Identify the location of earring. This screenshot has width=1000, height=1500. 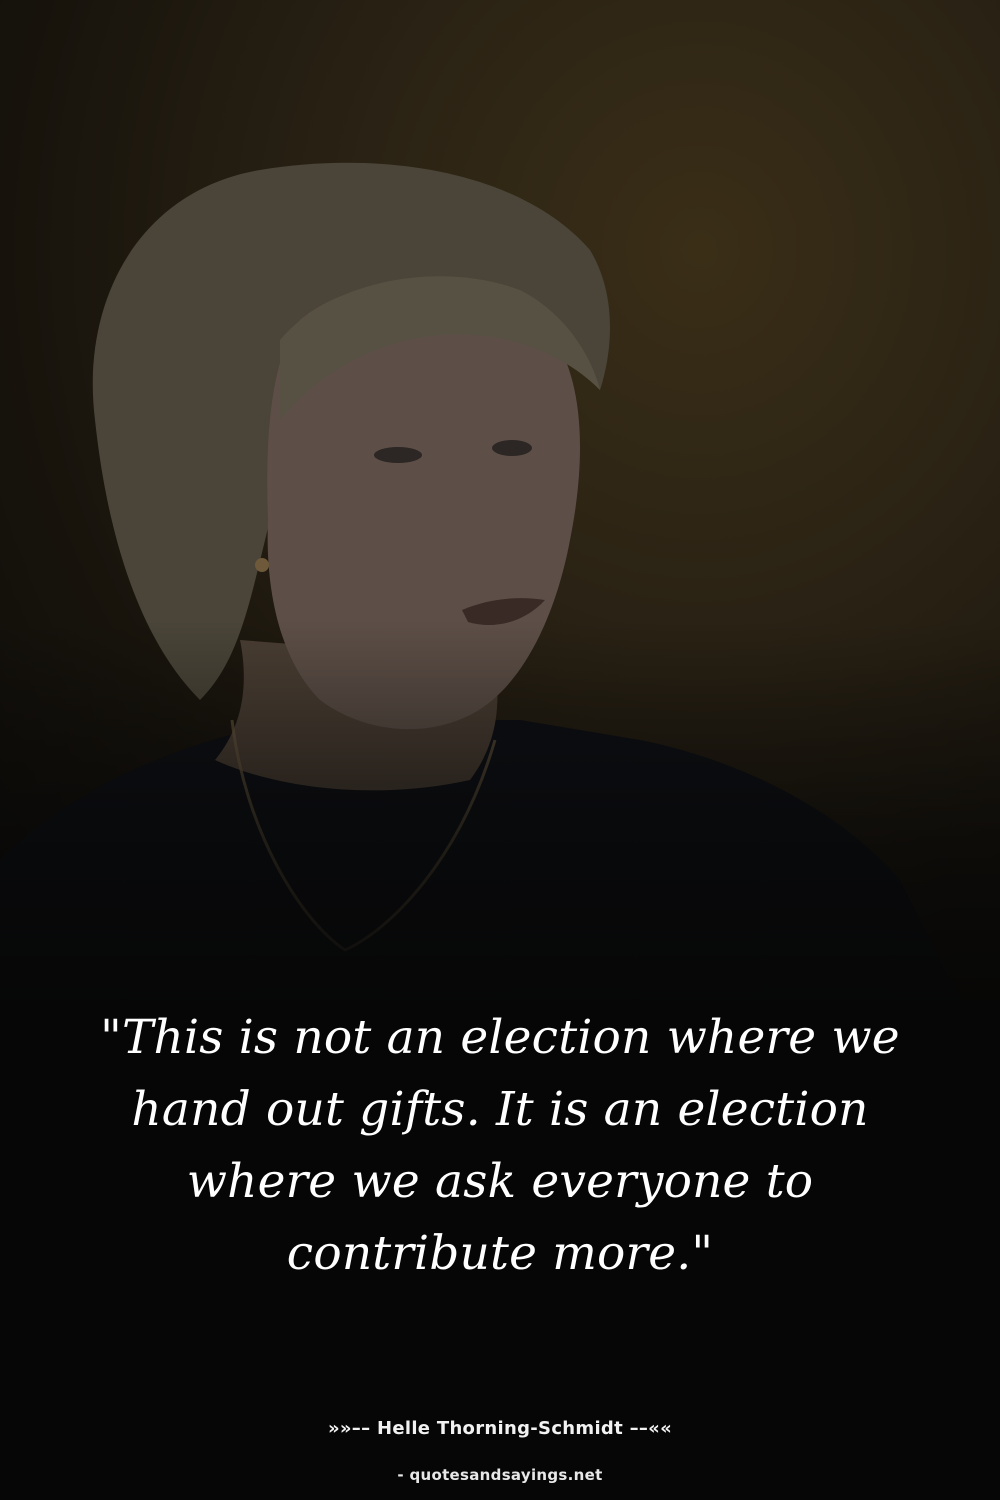
(262, 565).